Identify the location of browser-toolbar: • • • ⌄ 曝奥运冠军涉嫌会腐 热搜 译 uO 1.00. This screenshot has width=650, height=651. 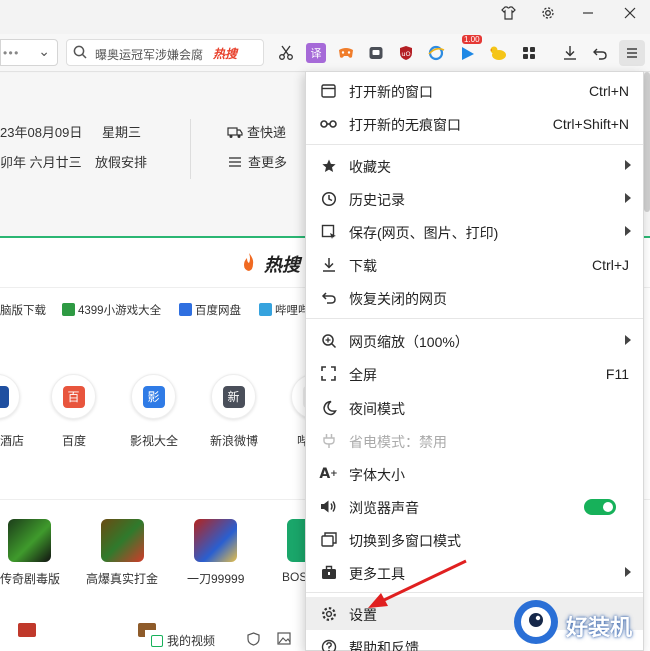
(325, 53).